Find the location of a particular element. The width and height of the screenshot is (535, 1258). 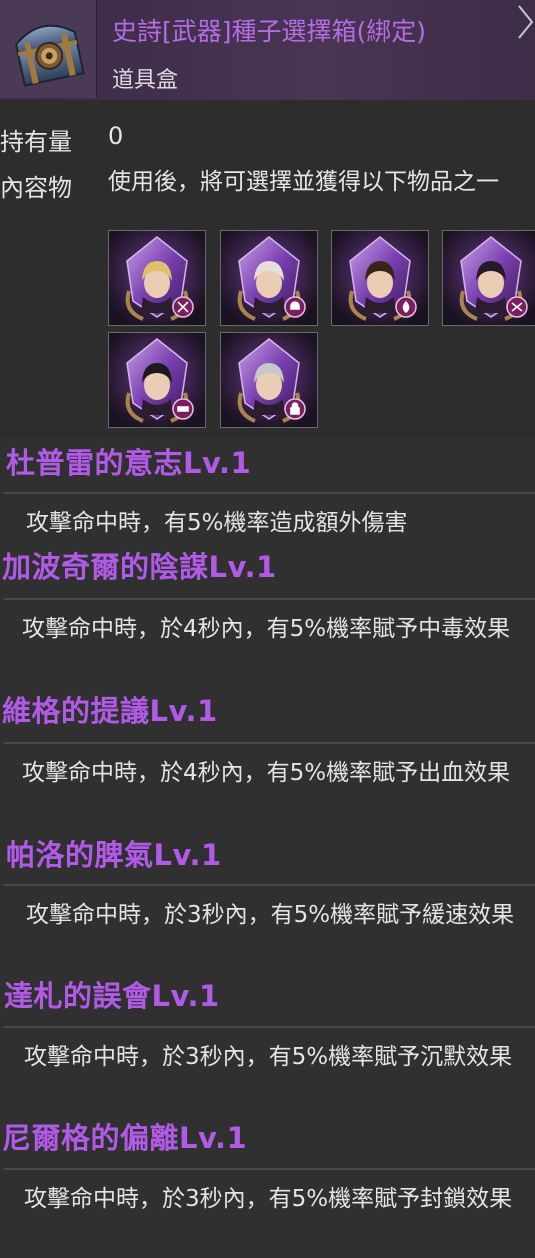

skull-icon is located at coordinates (295, 305).